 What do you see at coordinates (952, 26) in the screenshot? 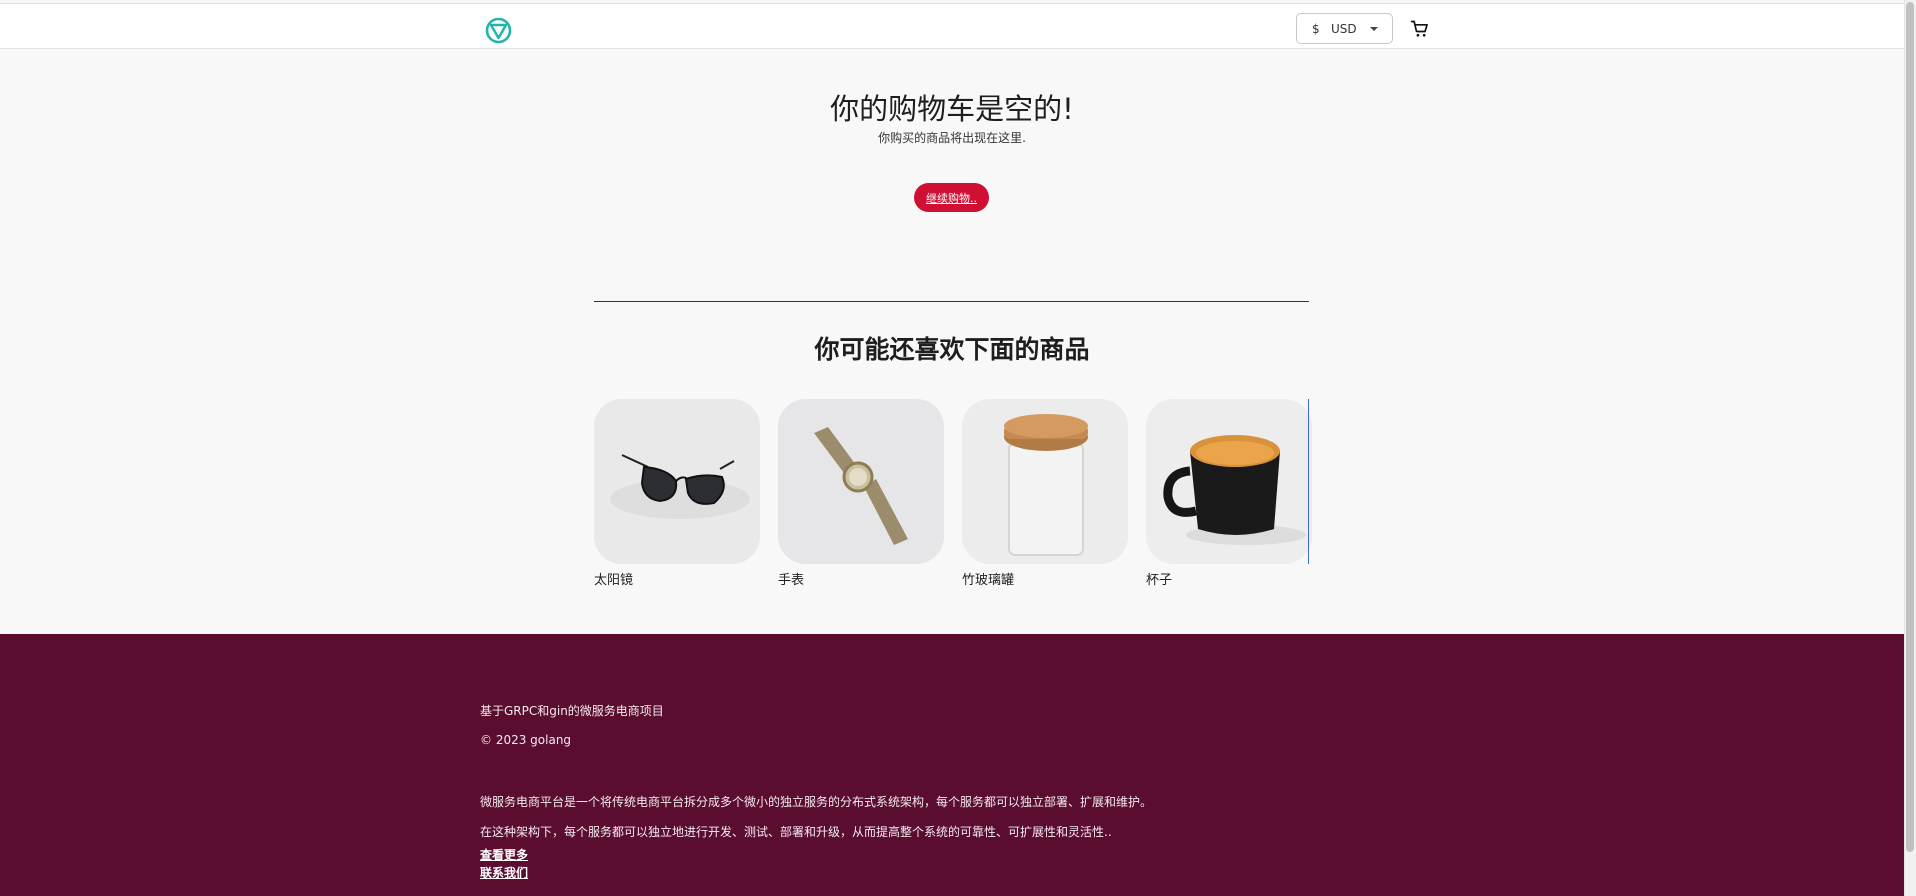
I see `top-header: $ USD` at bounding box center [952, 26].